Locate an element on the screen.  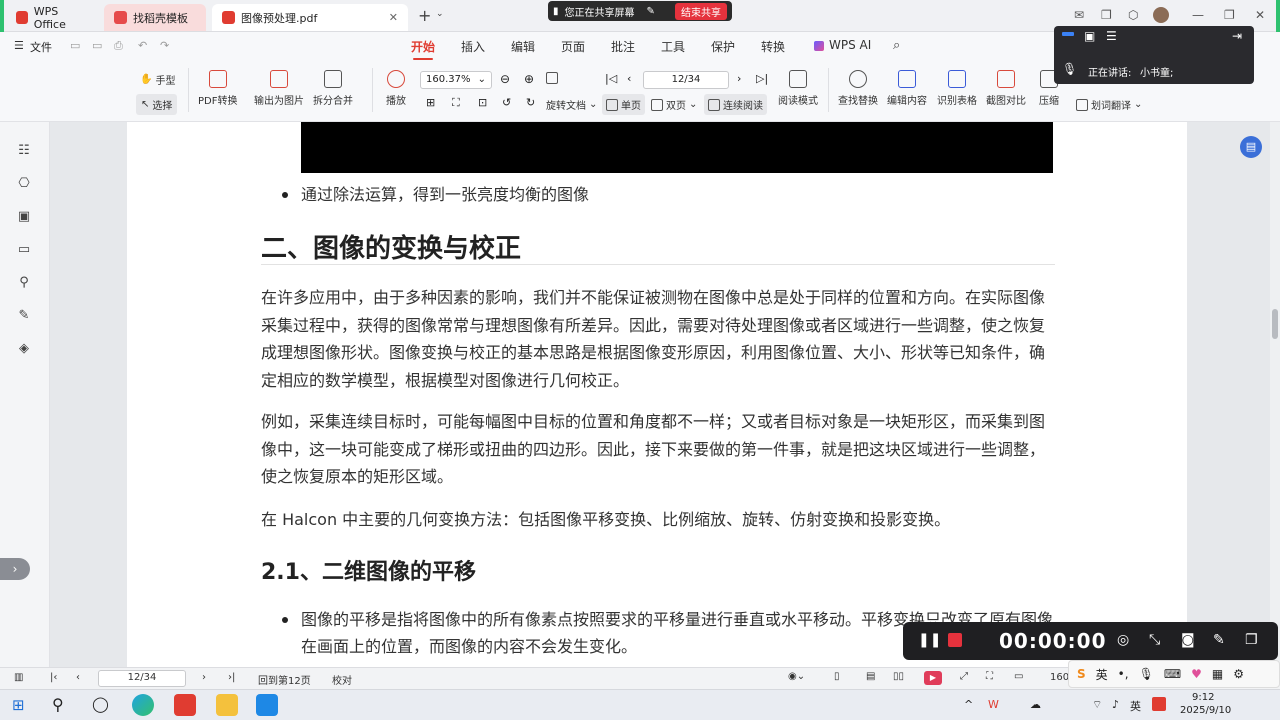
fit-width-icon: ⊞ is located at coordinates (430, 102).